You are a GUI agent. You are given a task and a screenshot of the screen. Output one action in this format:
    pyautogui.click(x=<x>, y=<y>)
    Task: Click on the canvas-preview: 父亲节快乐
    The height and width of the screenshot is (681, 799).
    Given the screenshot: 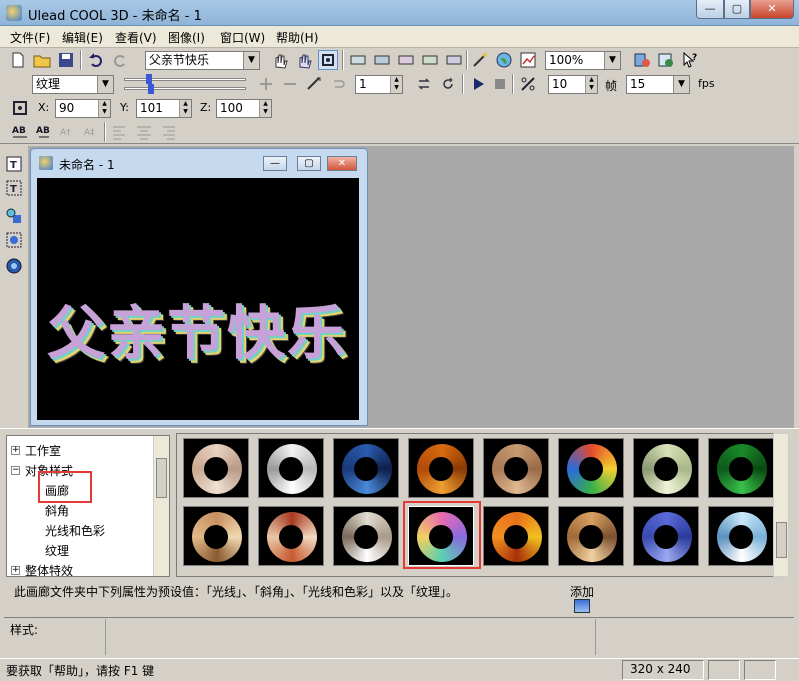 What is the action you would take?
    pyautogui.click(x=198, y=299)
    